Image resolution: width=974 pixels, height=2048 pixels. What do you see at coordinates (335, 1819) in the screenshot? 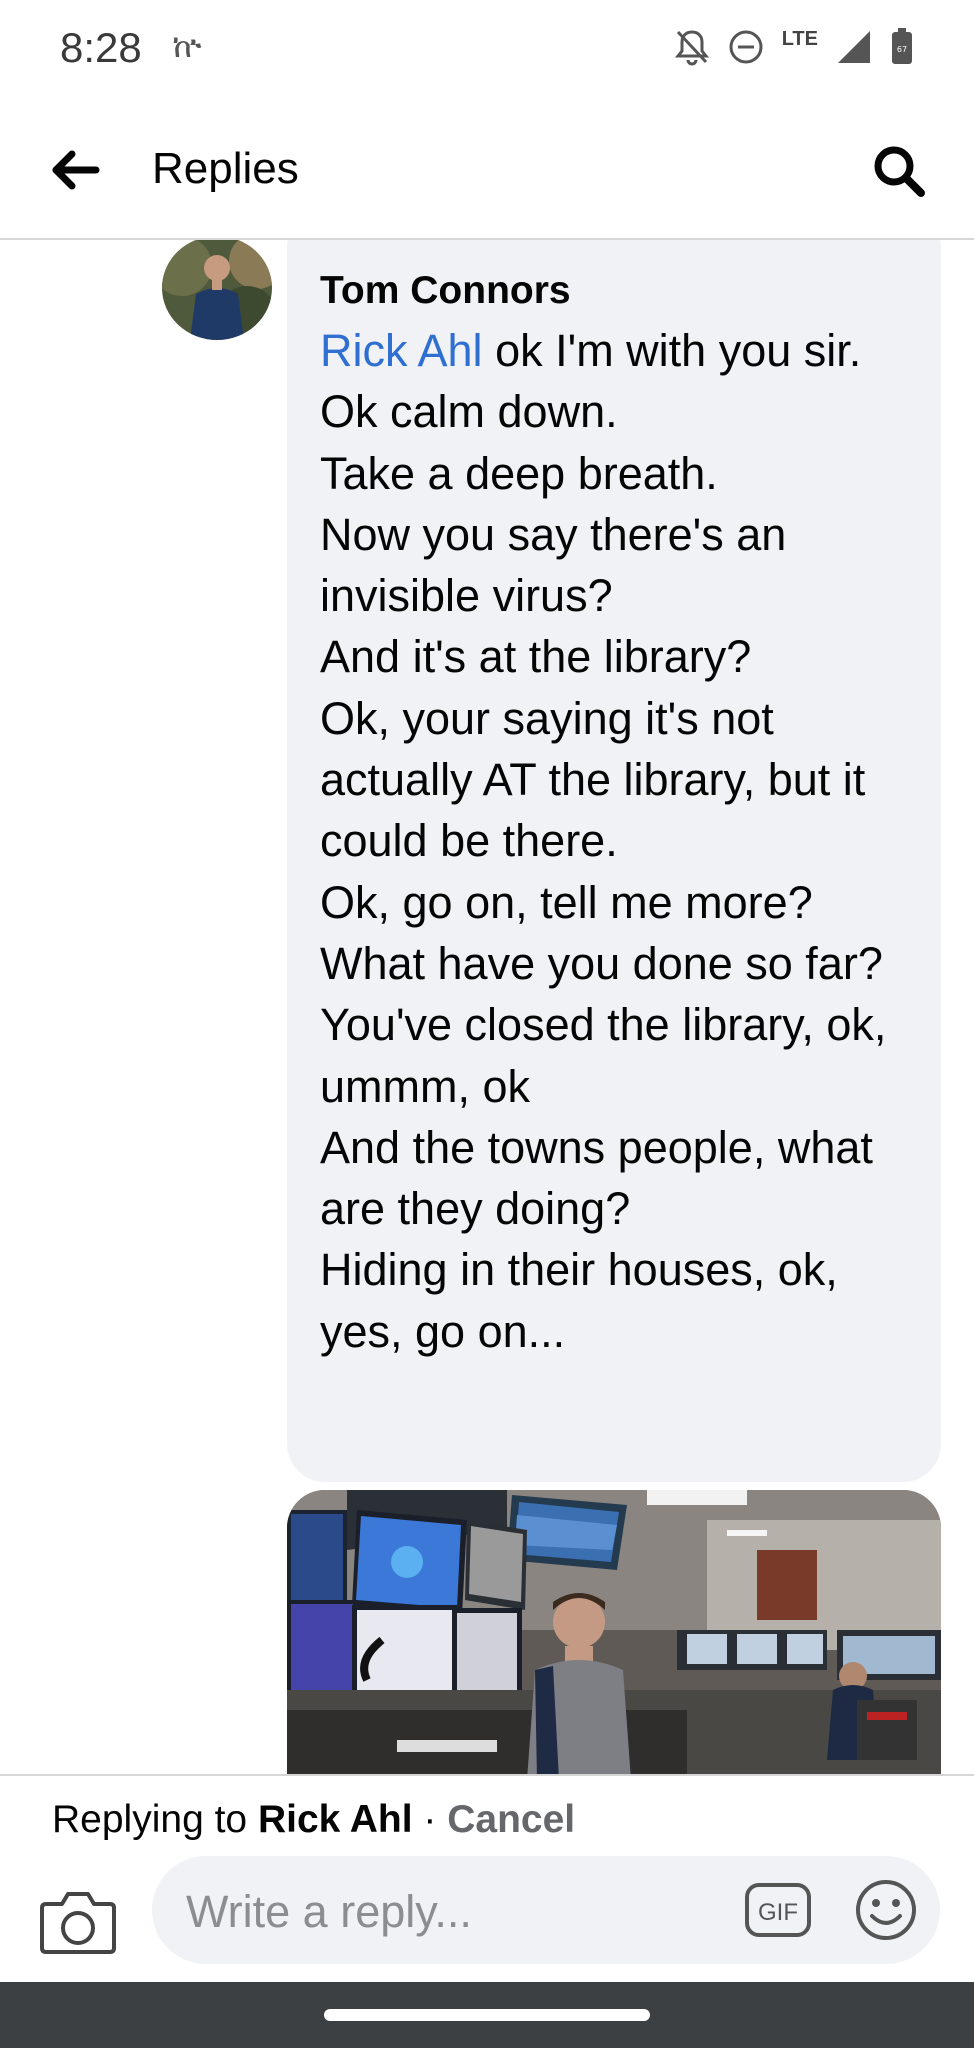
I see `reply-target-name: Rick Ahl` at bounding box center [335, 1819].